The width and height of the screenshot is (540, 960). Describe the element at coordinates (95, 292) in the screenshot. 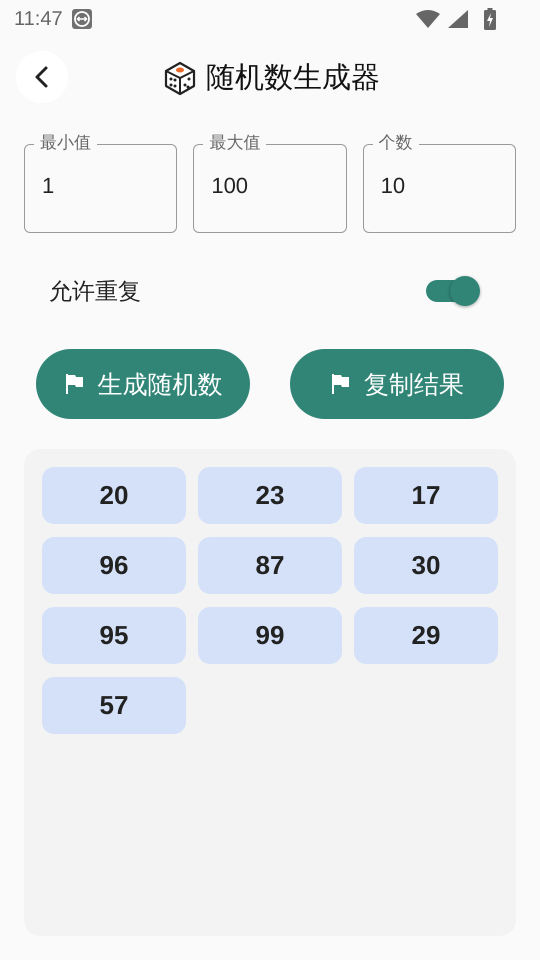

I see `allow-repeat-label: 允许重复` at that location.